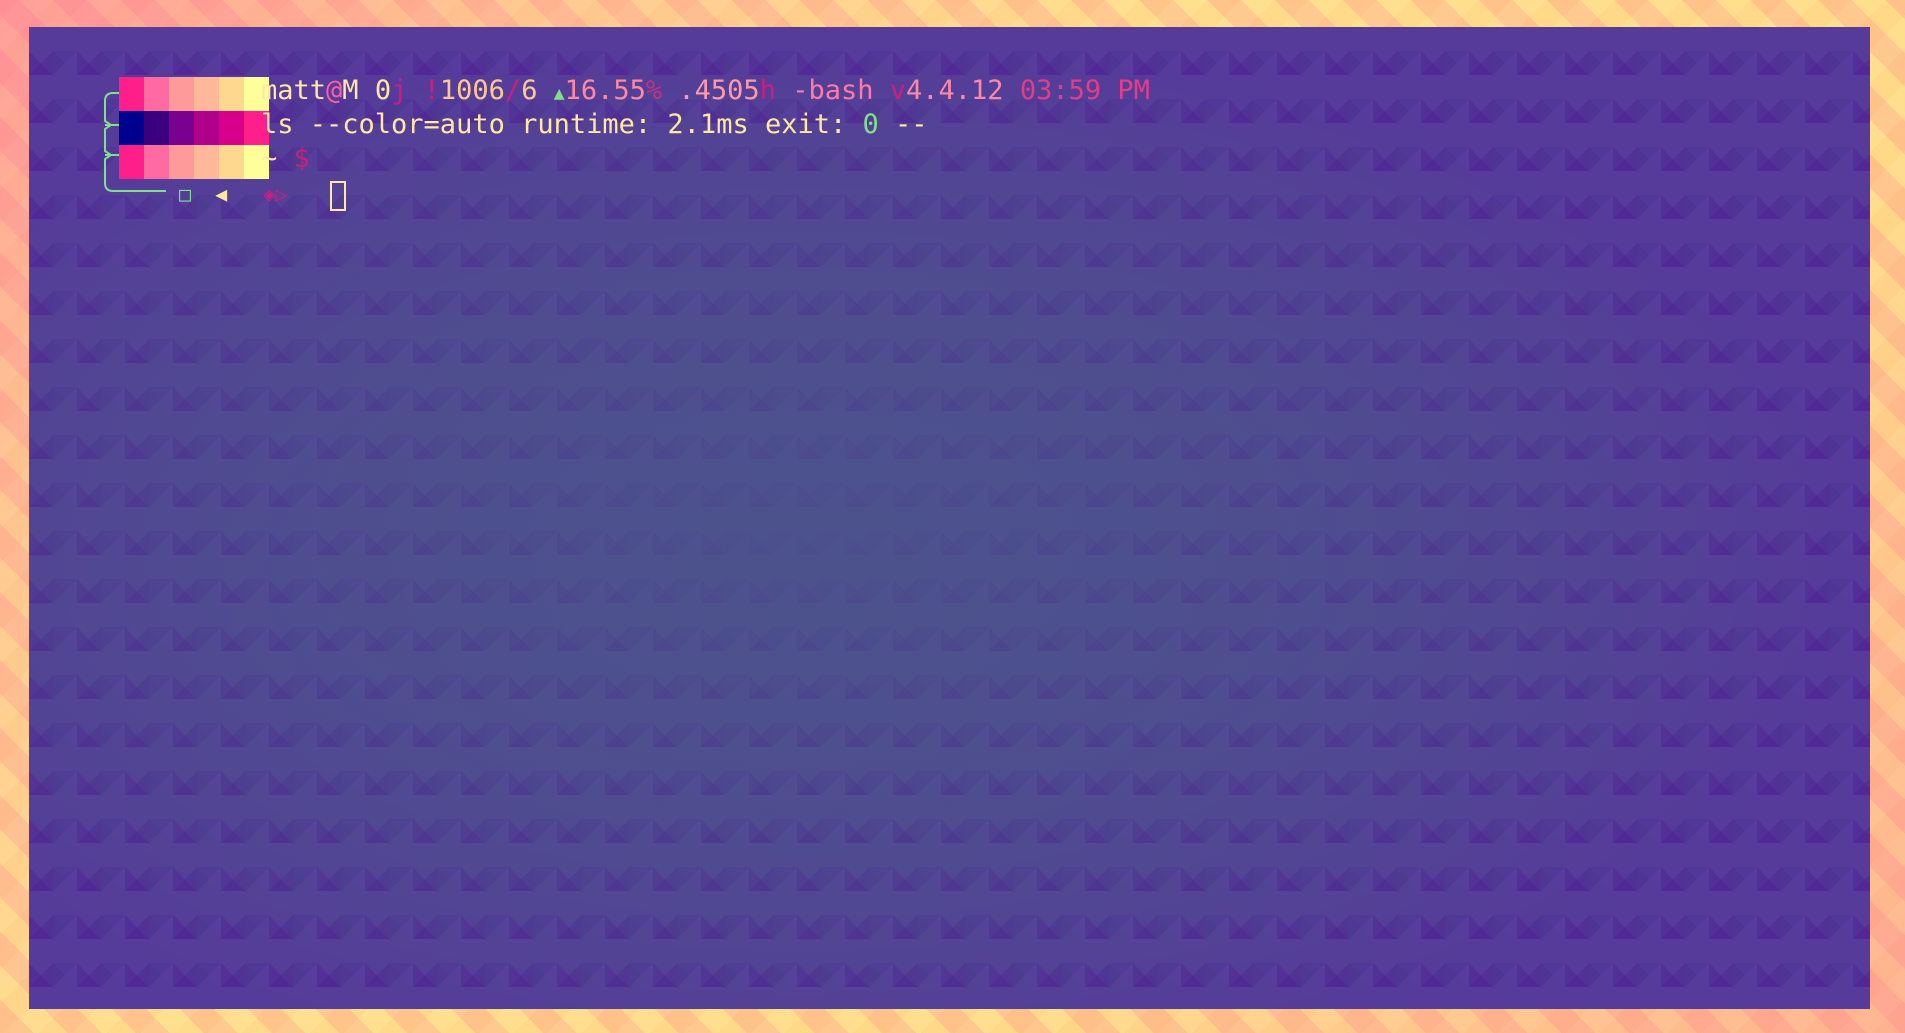  I want to click on history-slash: /, so click(513, 90).